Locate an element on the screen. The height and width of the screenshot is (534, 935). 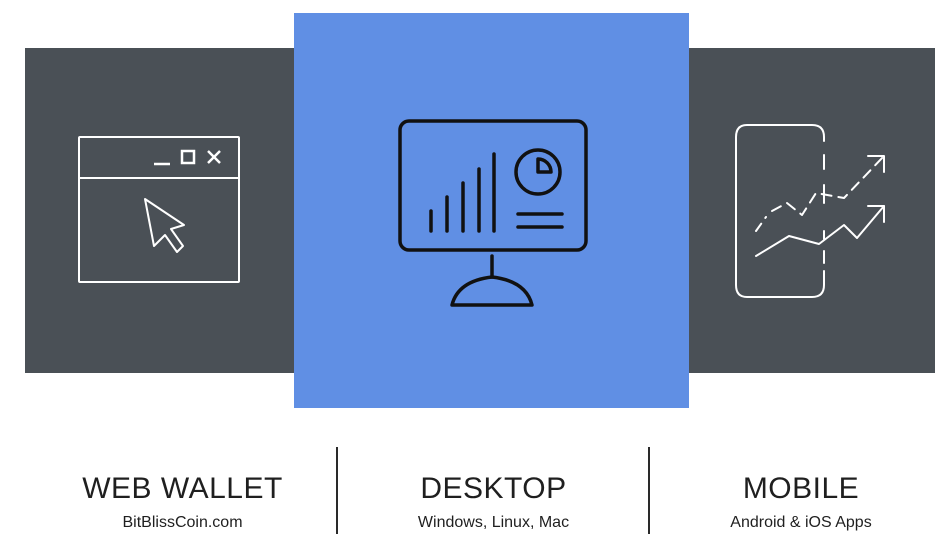
smartphone-growth-icon is located at coordinates (810, 210).